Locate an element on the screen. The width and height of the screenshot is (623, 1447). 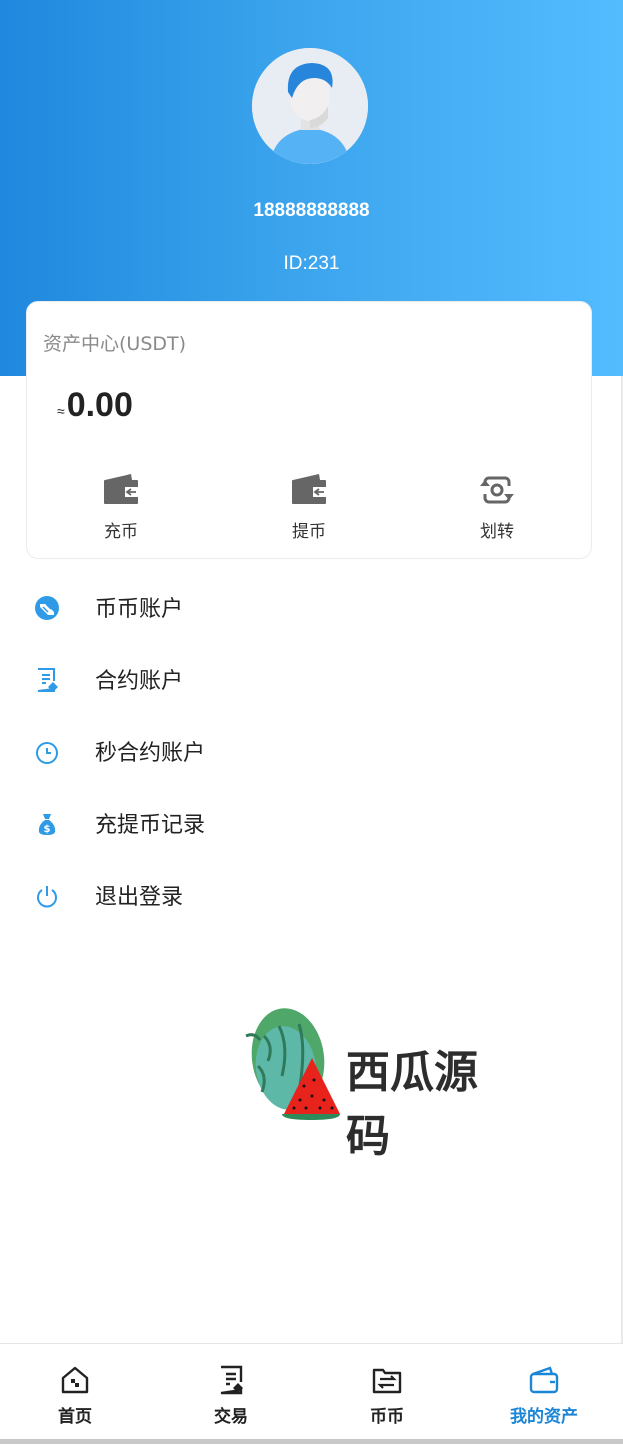
menu-item-second-contract: 秒合约账户 is located at coordinates (311, 751).